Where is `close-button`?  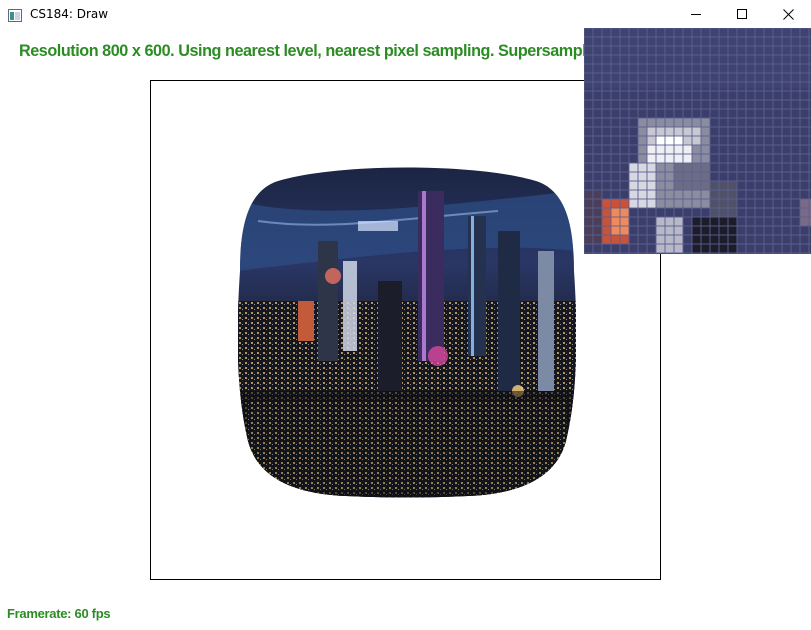
close-button is located at coordinates (788, 14).